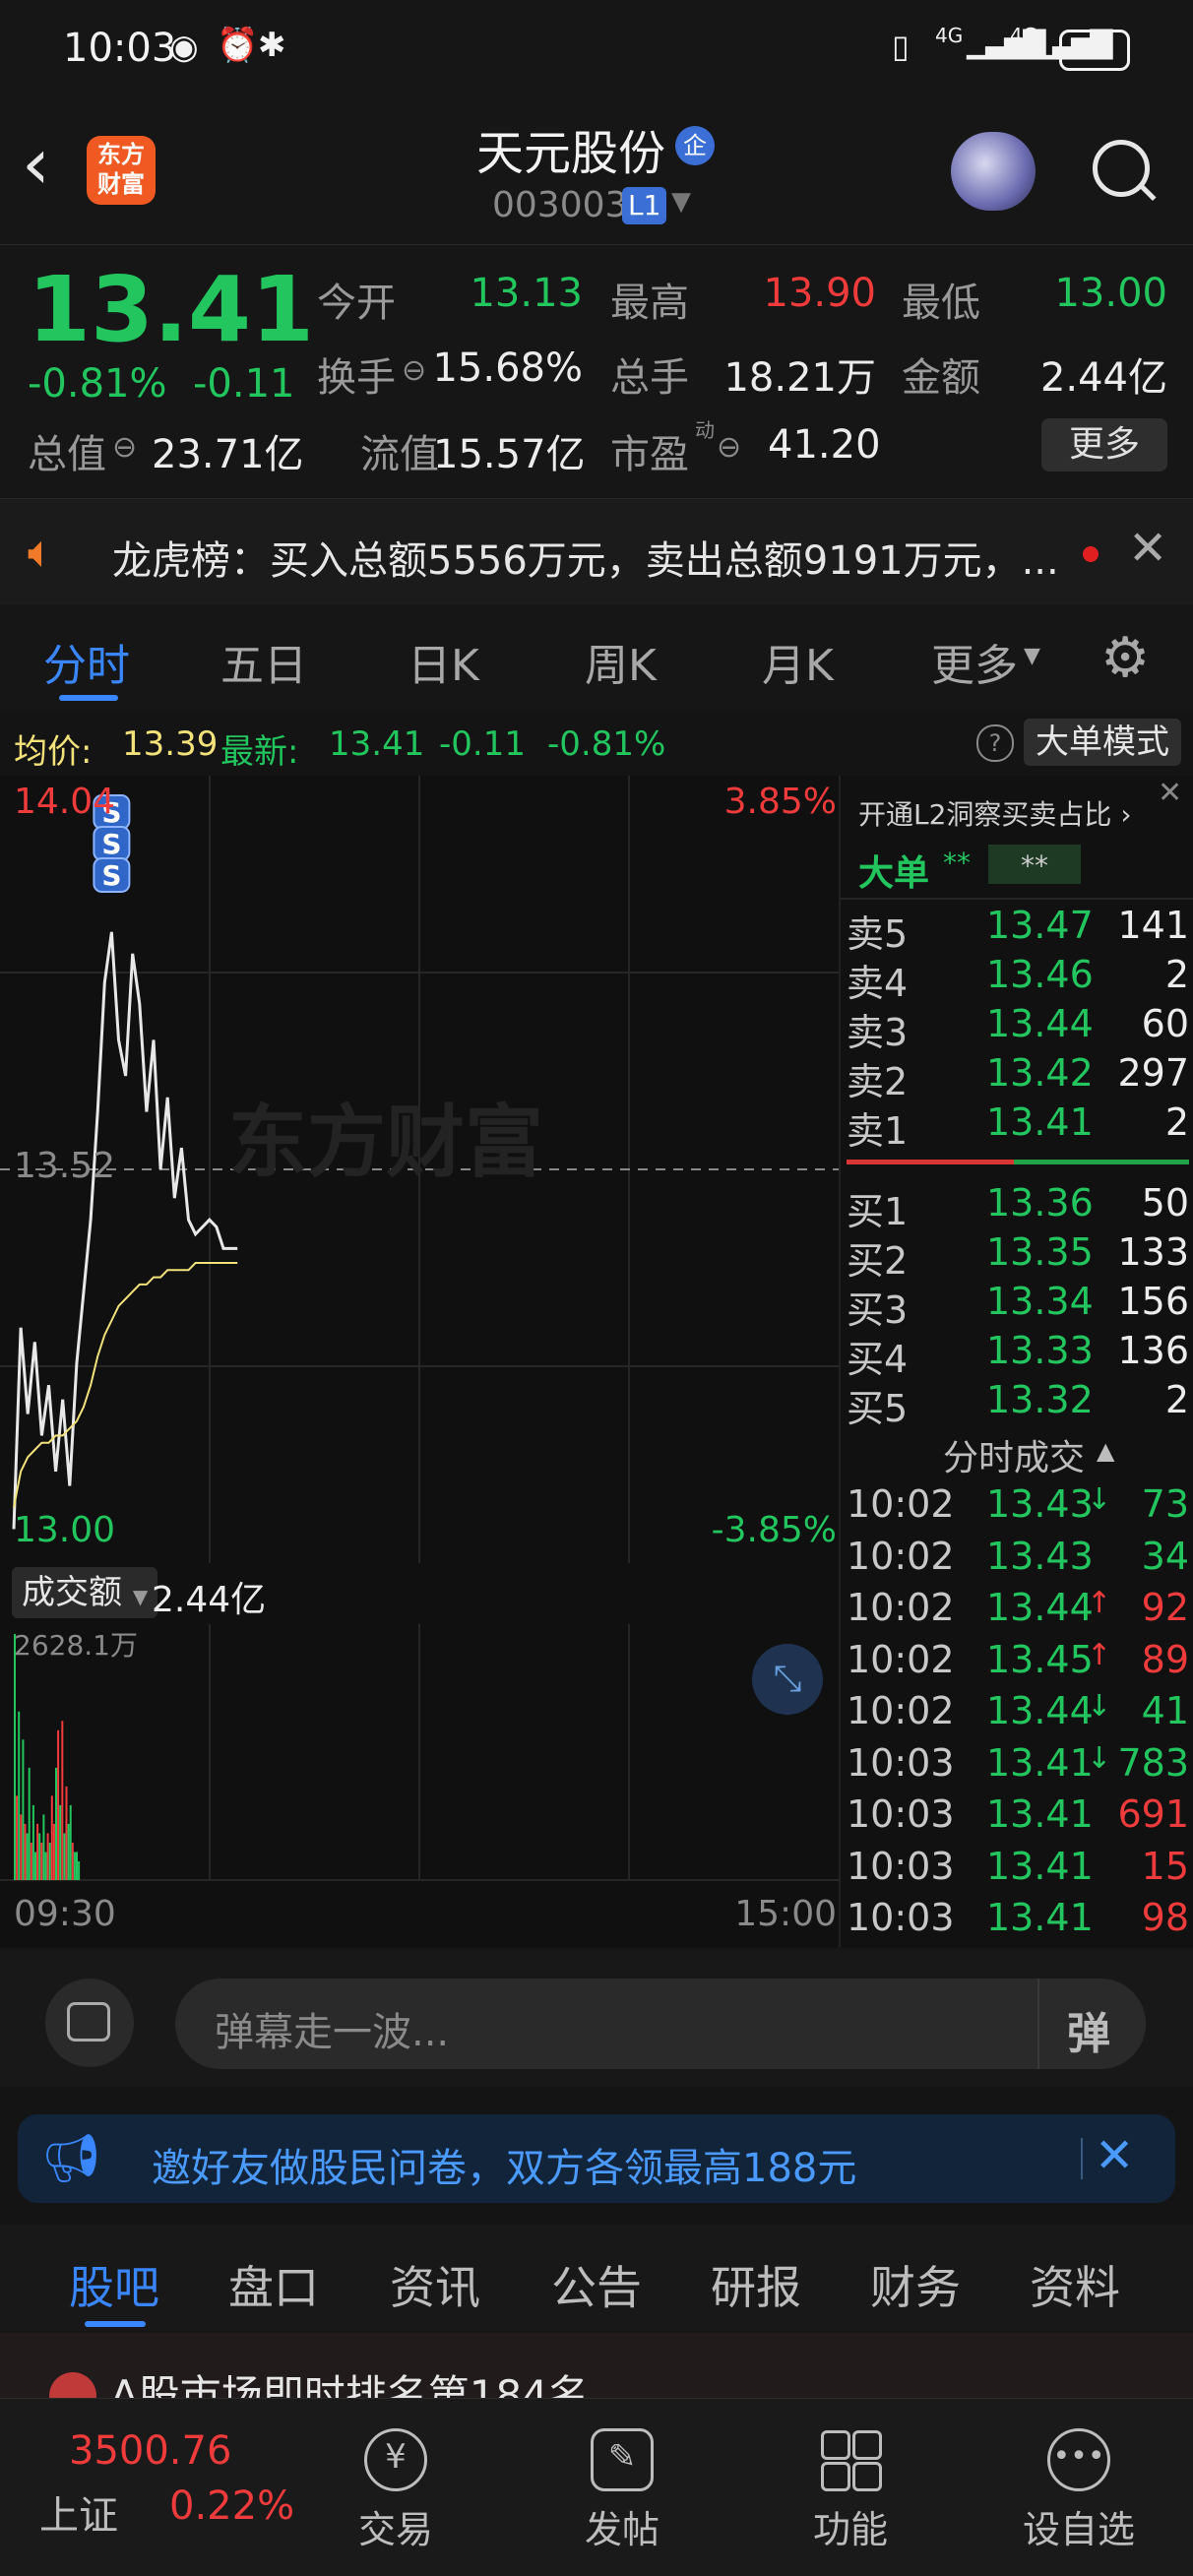 This screenshot has width=1193, height=2576. I want to click on pe-value: 41.20, so click(824, 445).